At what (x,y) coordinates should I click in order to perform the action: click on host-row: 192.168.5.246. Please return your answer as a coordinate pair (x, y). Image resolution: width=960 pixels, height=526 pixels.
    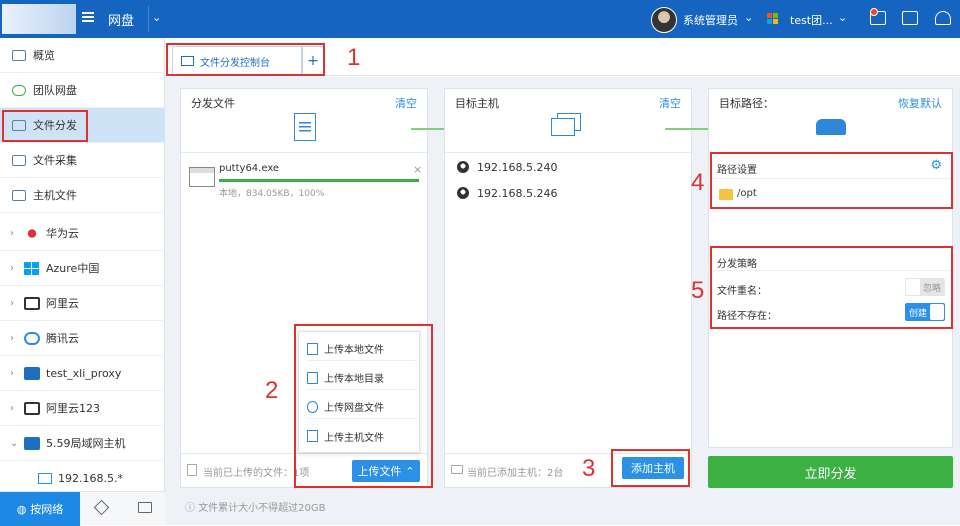
    Looking at the image, I should click on (507, 193).